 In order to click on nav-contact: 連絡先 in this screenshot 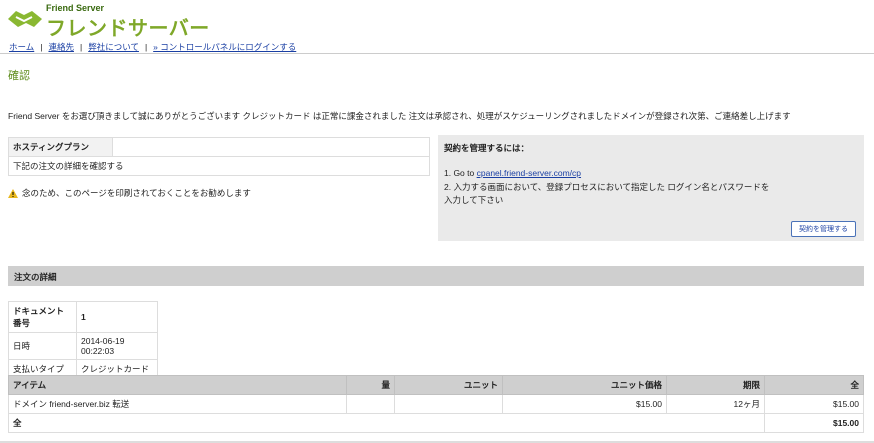, I will do `click(61, 47)`.